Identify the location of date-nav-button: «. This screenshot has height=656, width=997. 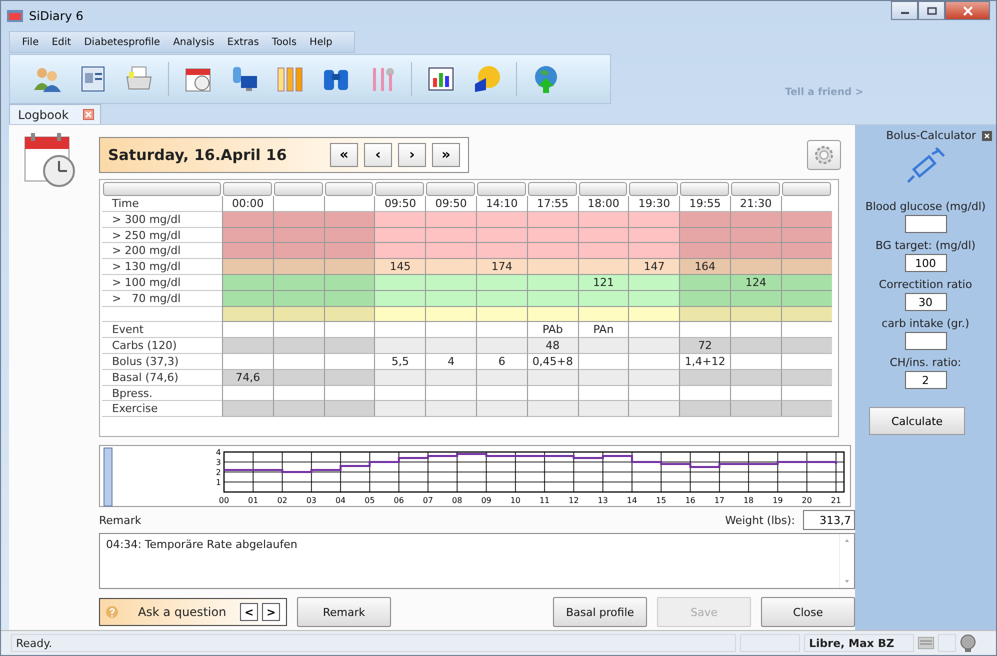
(344, 155).